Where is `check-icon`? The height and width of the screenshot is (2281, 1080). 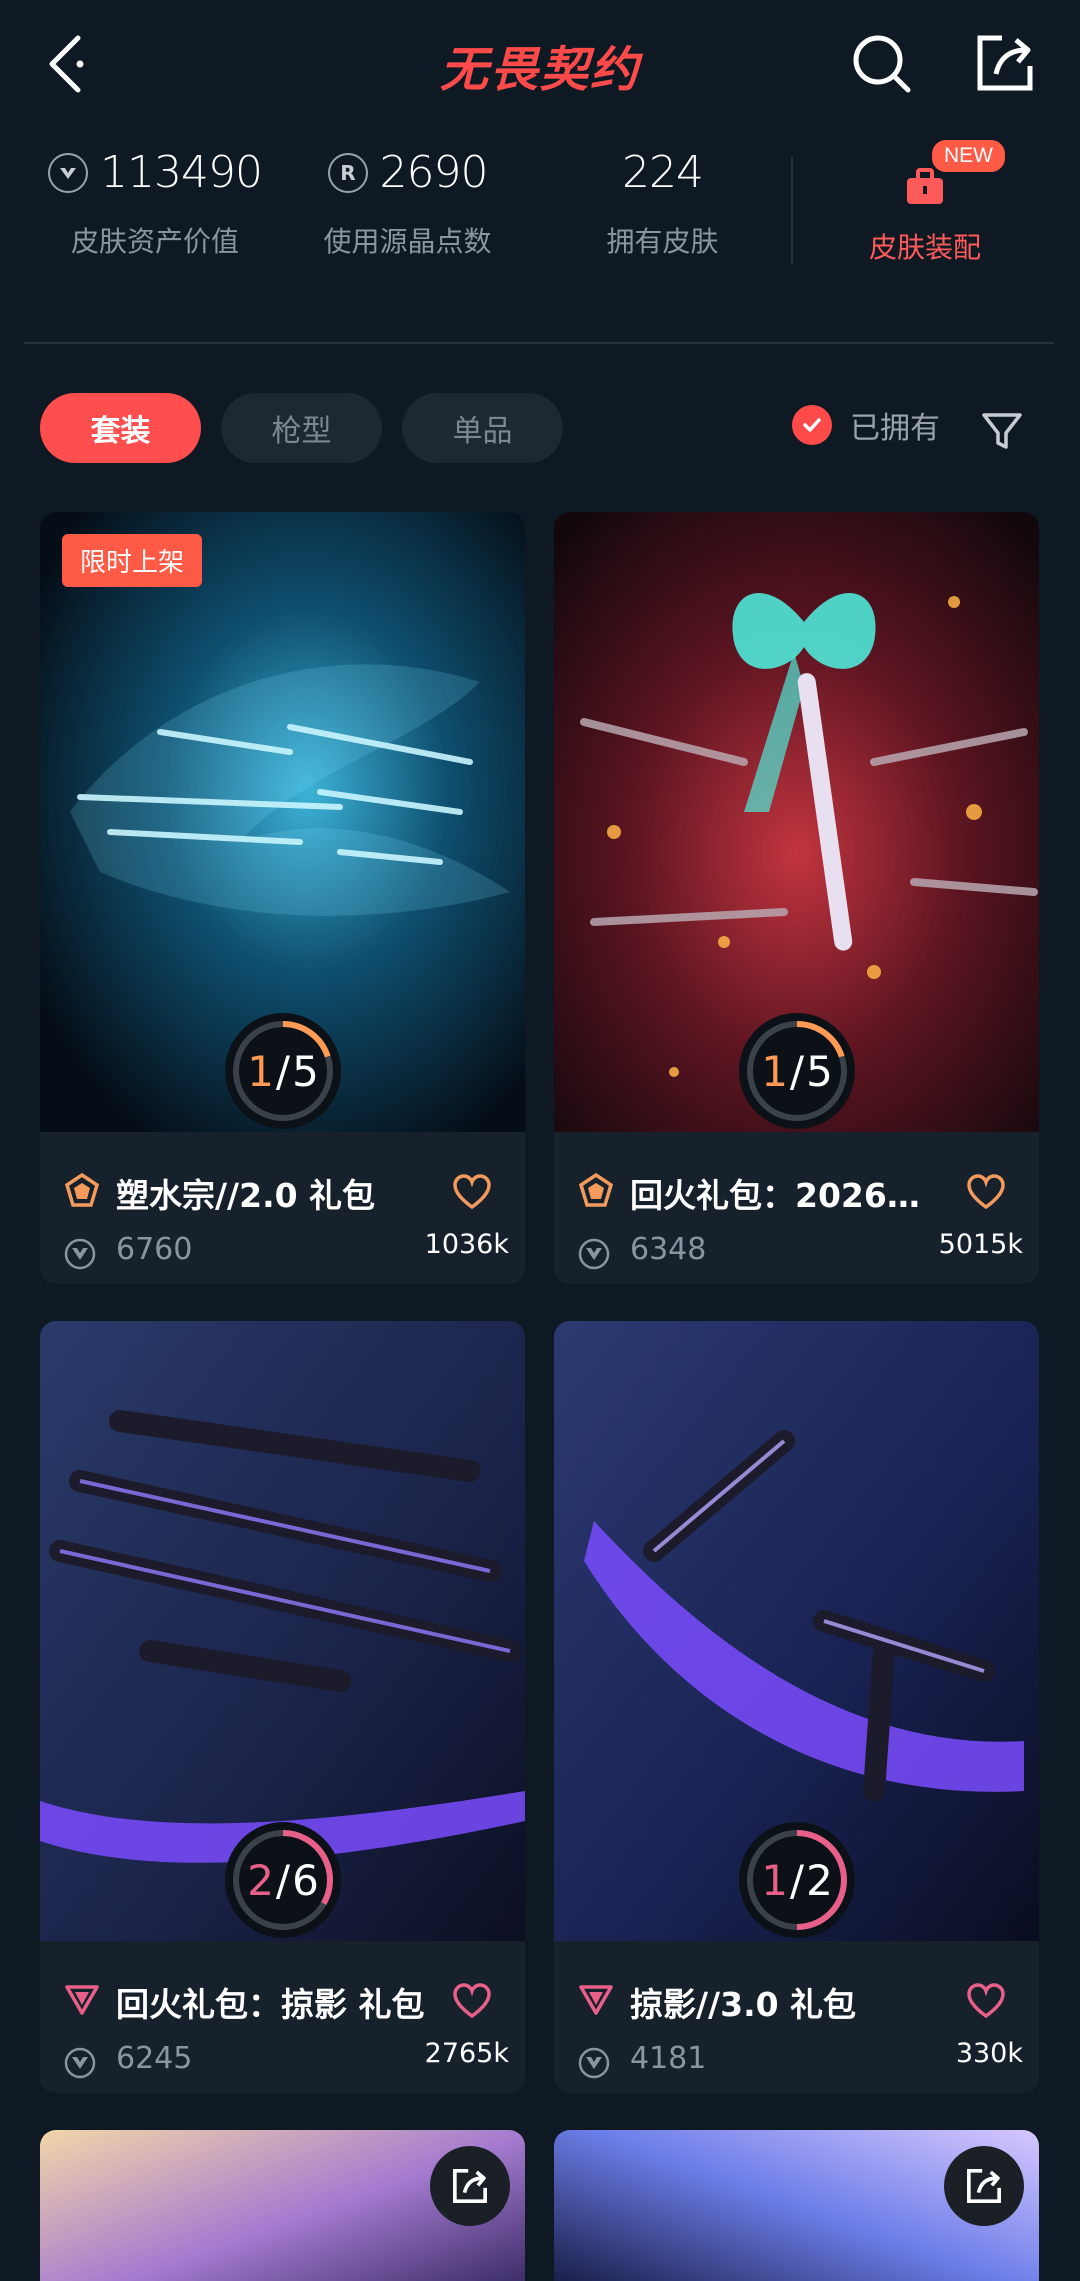 check-icon is located at coordinates (812, 425).